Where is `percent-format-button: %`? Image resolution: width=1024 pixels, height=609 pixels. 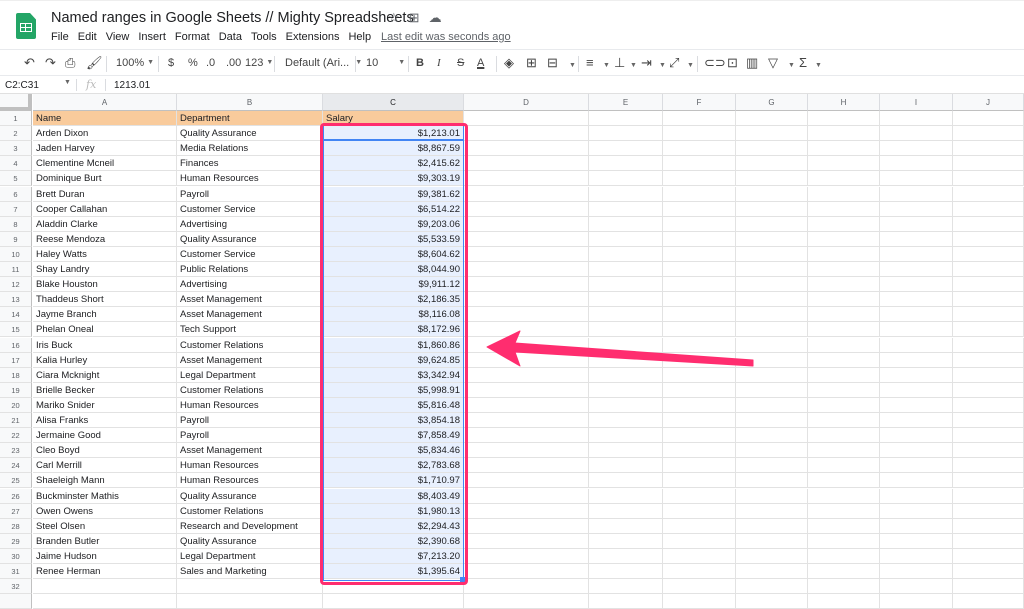 percent-format-button: % is located at coordinates (193, 63).